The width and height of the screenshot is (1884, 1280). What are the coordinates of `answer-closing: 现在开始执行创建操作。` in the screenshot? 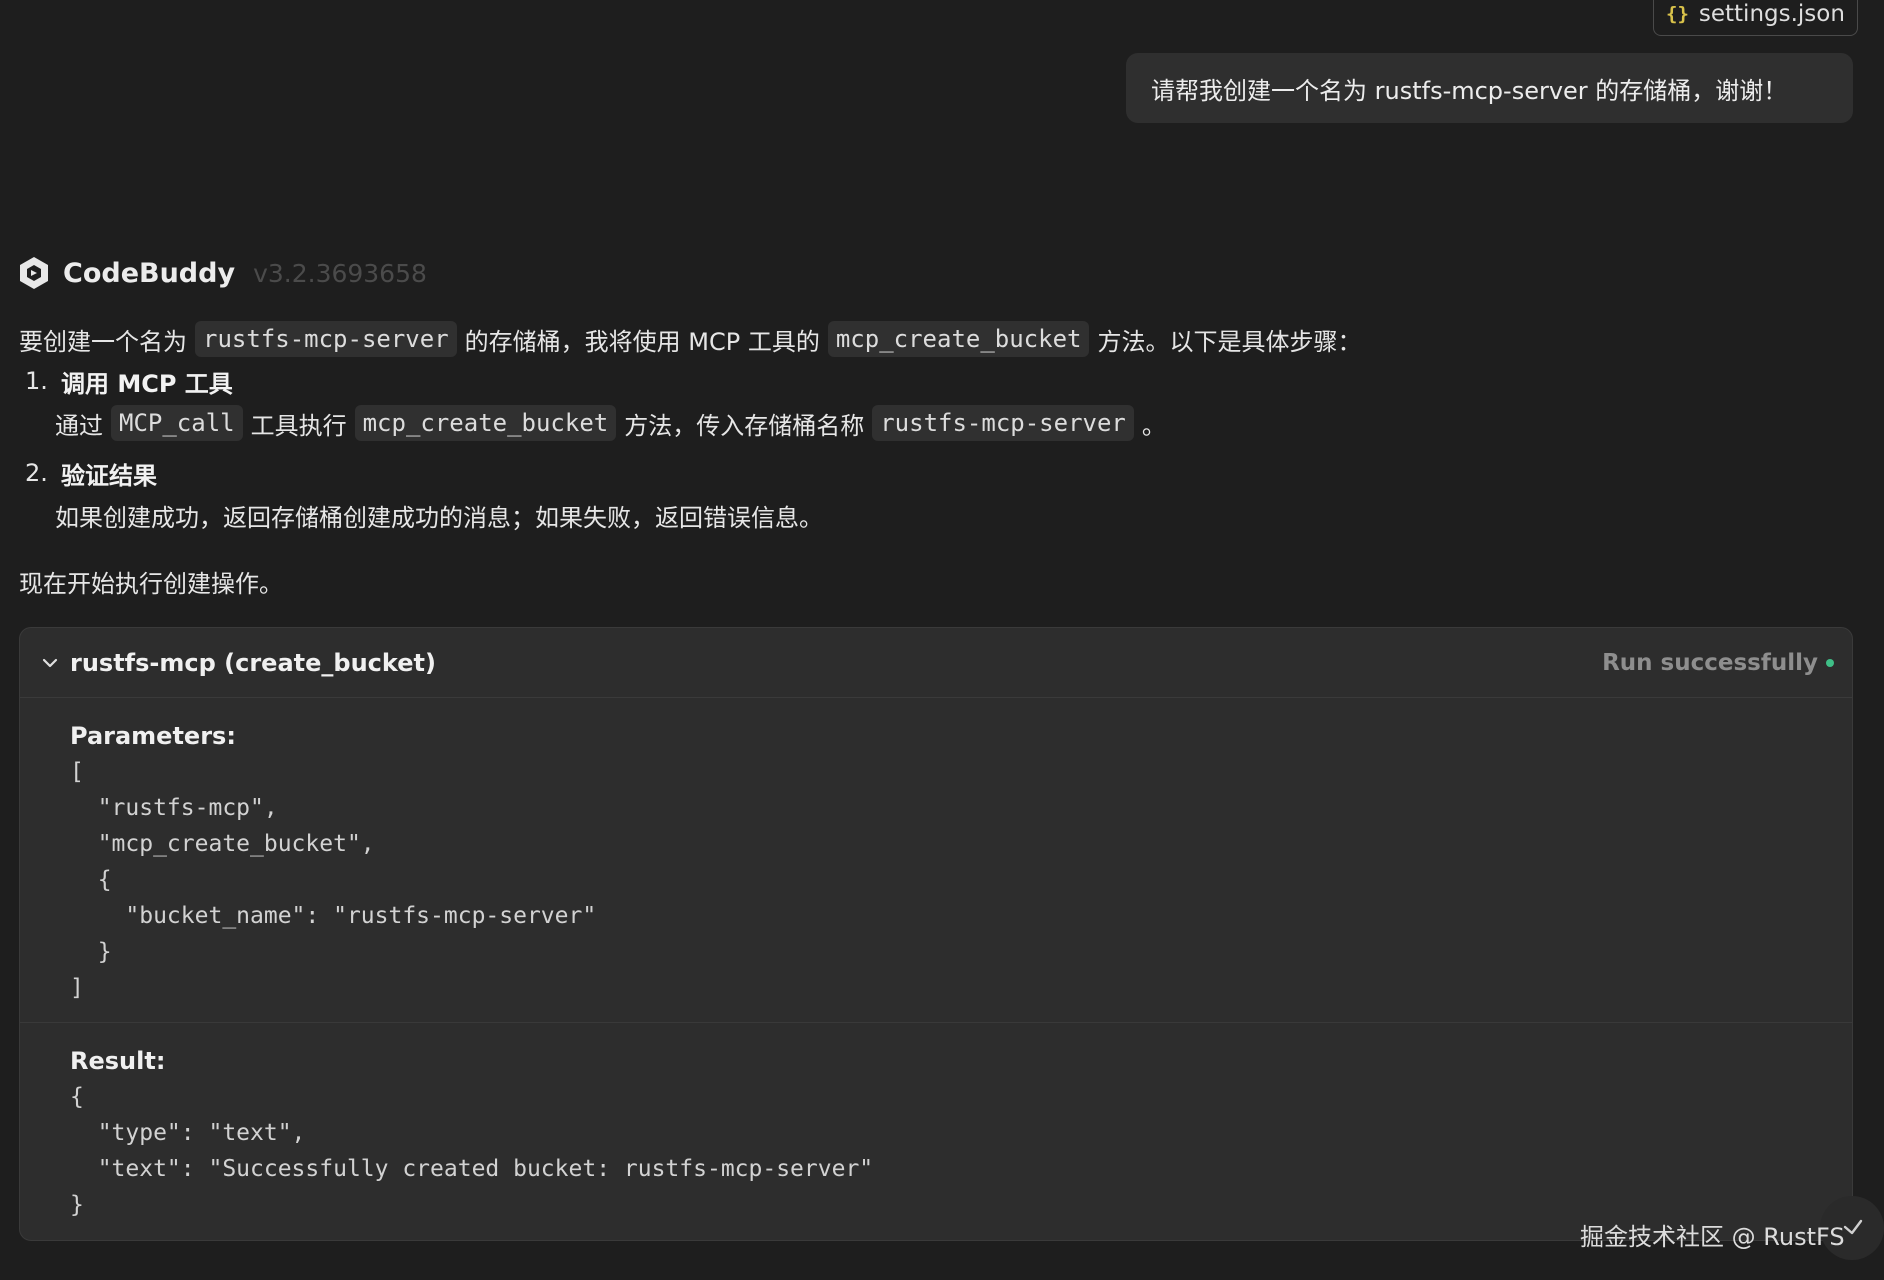 It's located at (934, 581).